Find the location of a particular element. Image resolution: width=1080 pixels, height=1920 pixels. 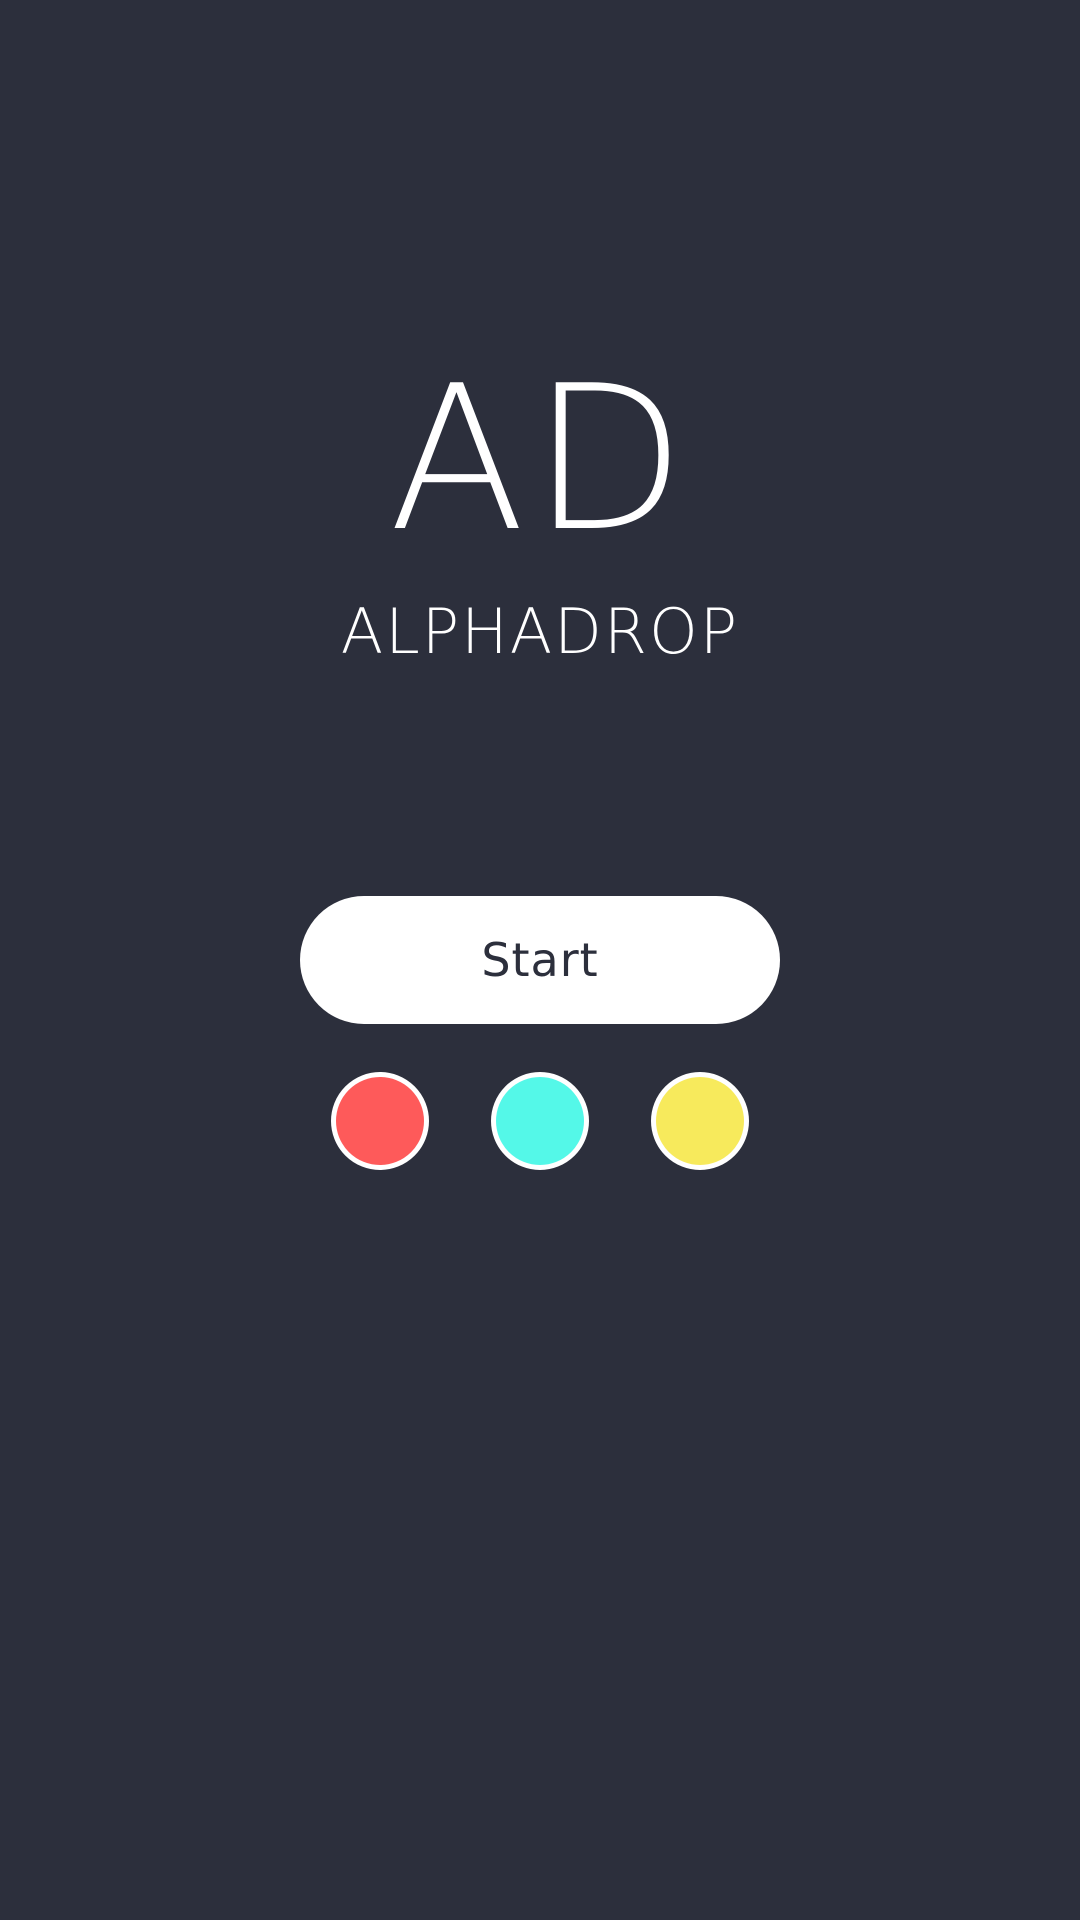

app-title: ALPHADROP is located at coordinates (540, 631).